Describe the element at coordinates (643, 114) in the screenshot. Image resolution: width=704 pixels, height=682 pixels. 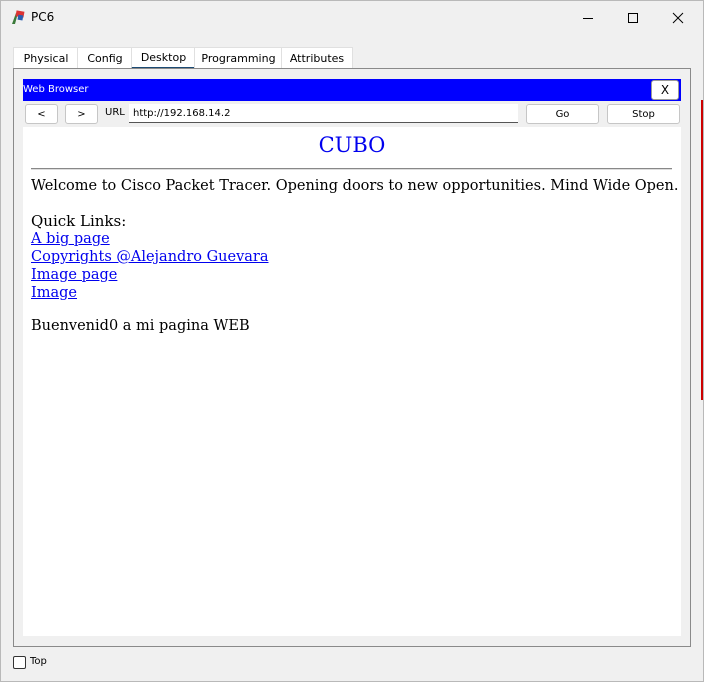
I see `stop-button: Stop` at that location.